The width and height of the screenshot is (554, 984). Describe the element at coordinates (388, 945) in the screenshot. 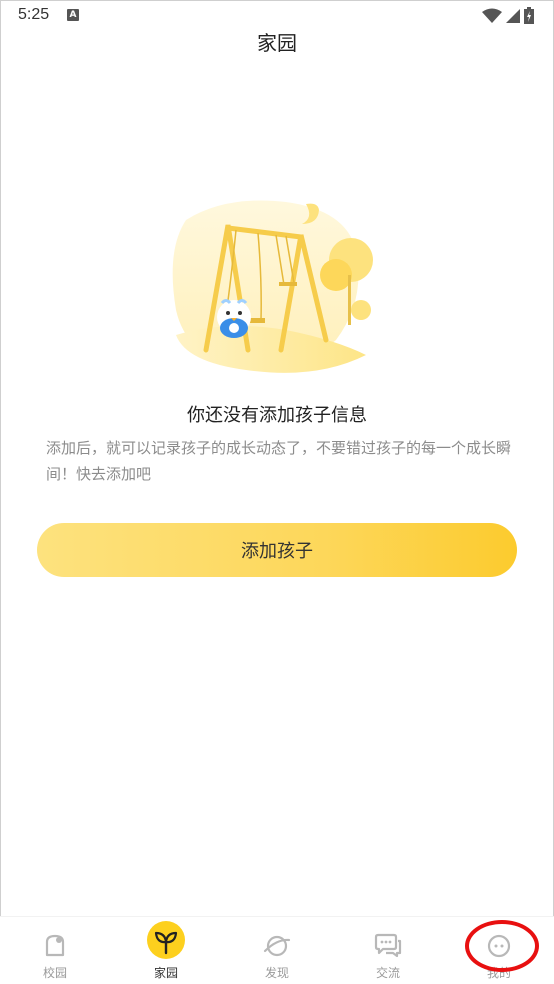

I see `chat-icon` at that location.